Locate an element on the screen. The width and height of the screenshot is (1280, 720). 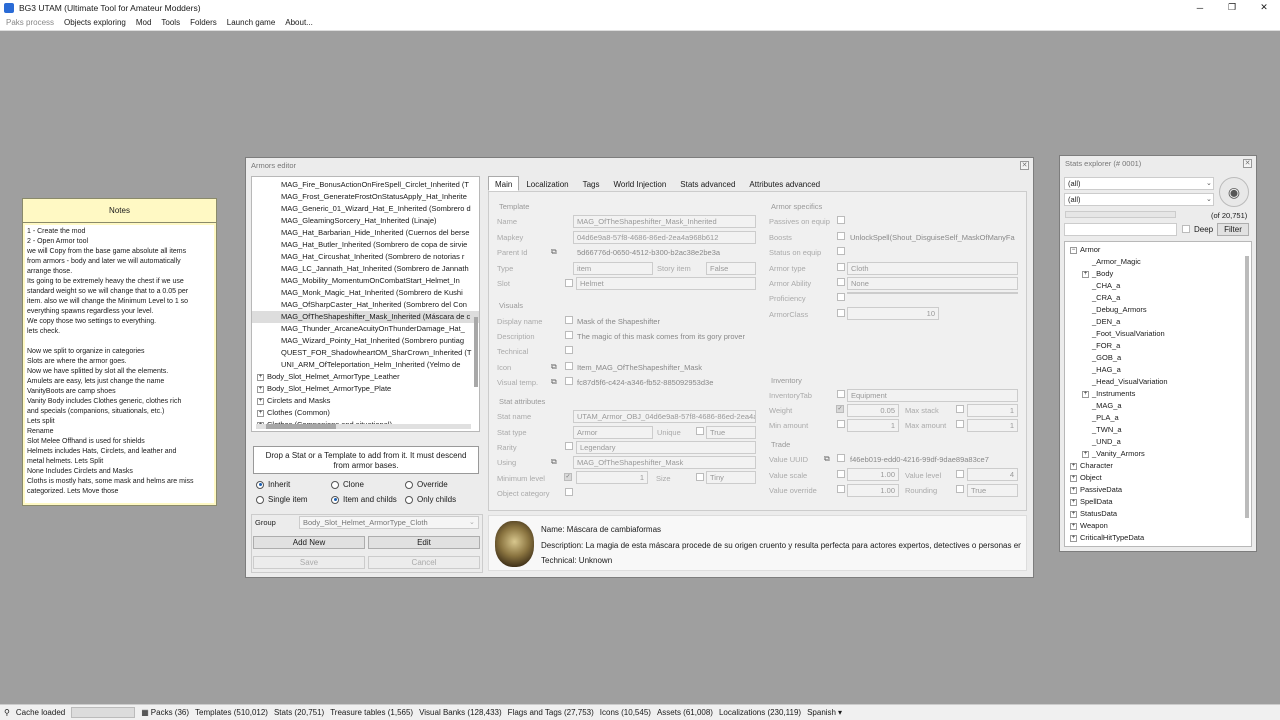
minimum-level-checkbox: ✓ is located at coordinates (568, 477).